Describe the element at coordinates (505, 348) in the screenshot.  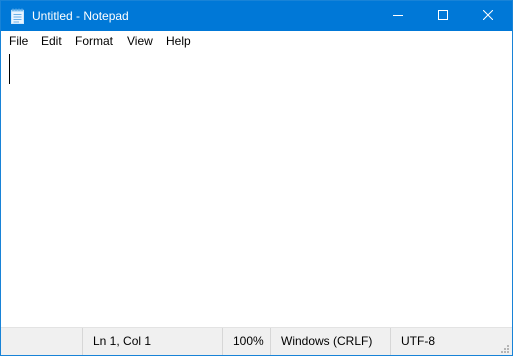
I see `resize-grip-icon` at that location.